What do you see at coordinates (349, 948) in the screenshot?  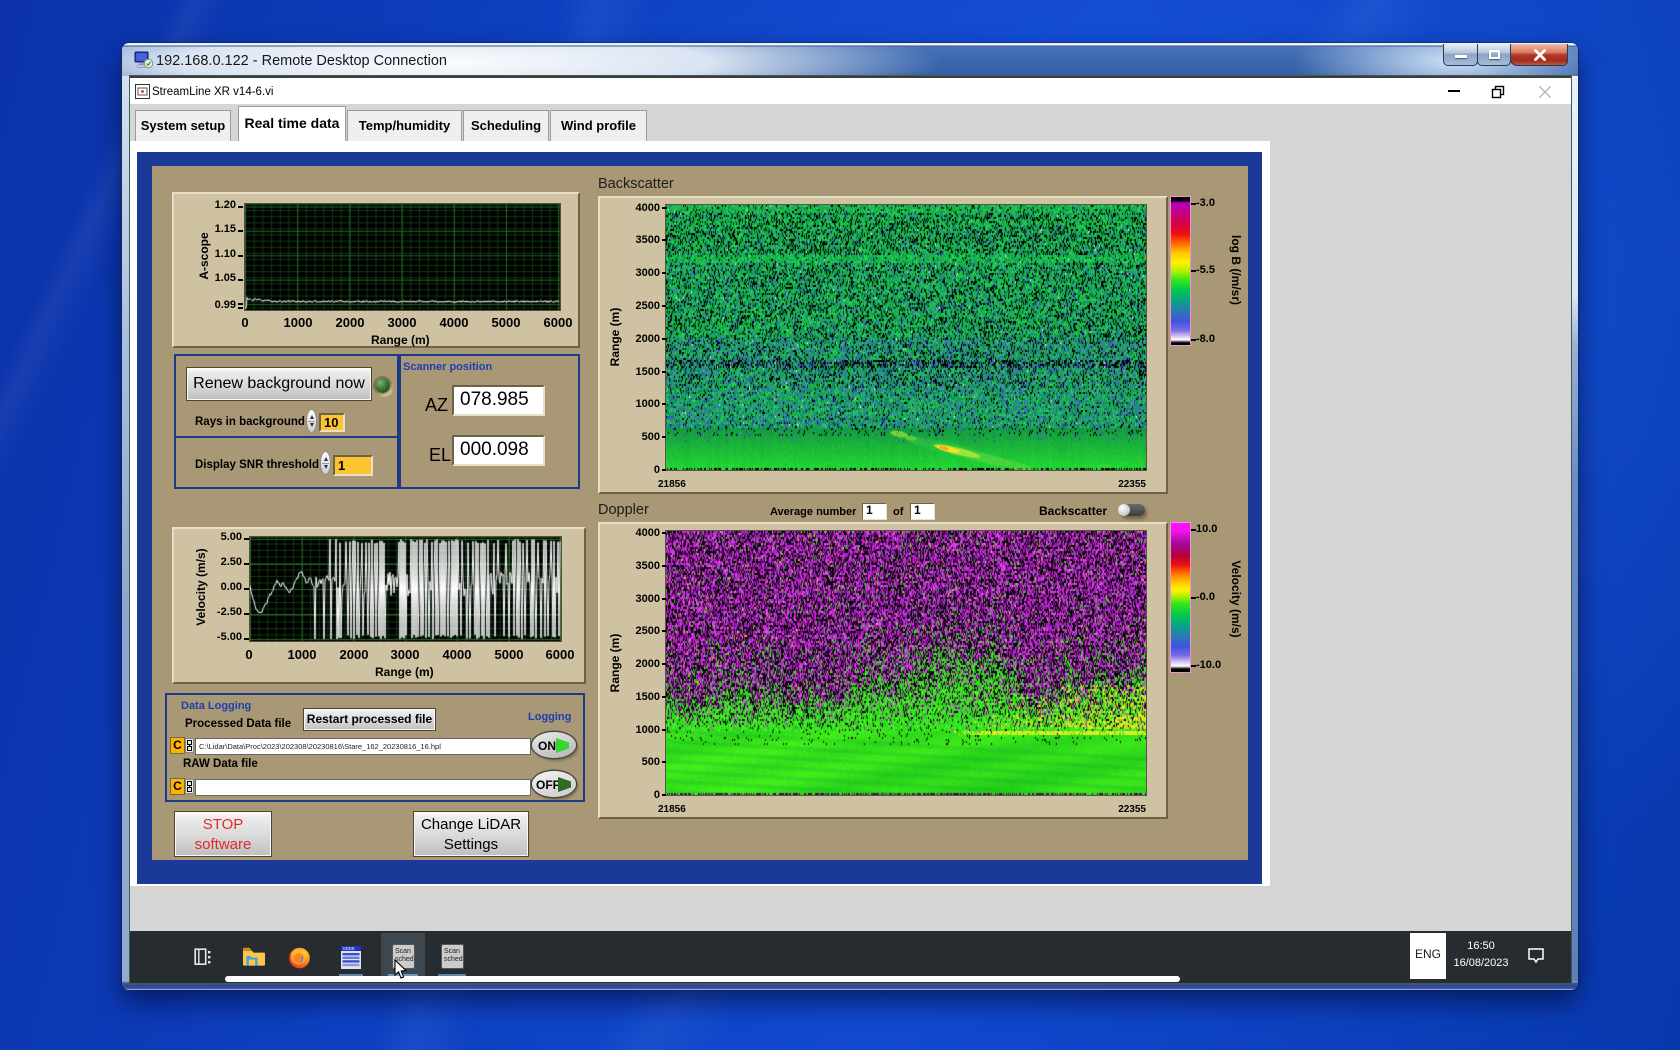 I see `svg-text: GEEK` at bounding box center [349, 948].